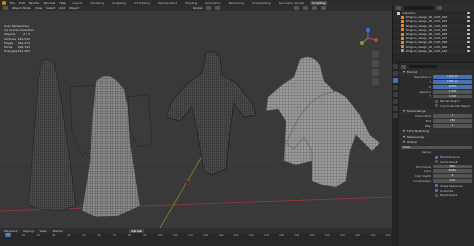 The height and width of the screenshot is (246, 474). I want to click on format-field: 1080 px, so click(452, 82).